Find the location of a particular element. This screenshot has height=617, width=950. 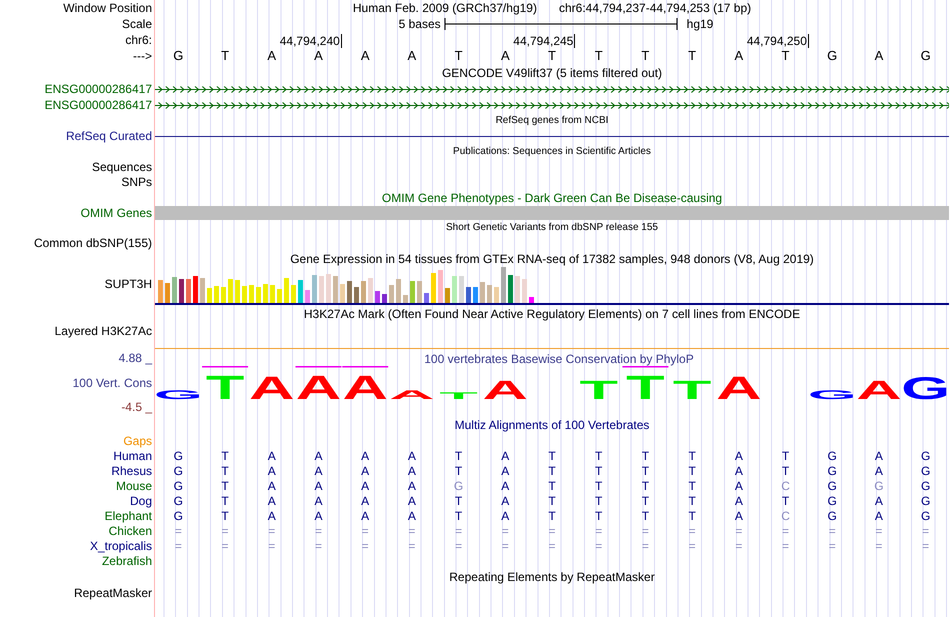

track-label: X_tropicalis is located at coordinates (121, 545).